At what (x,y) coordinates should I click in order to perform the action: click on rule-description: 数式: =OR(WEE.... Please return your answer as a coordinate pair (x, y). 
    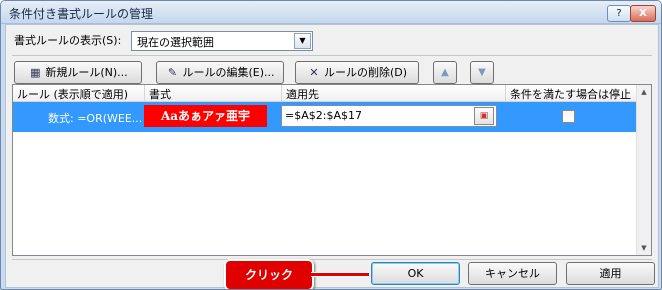
    Looking at the image, I should click on (95, 118).